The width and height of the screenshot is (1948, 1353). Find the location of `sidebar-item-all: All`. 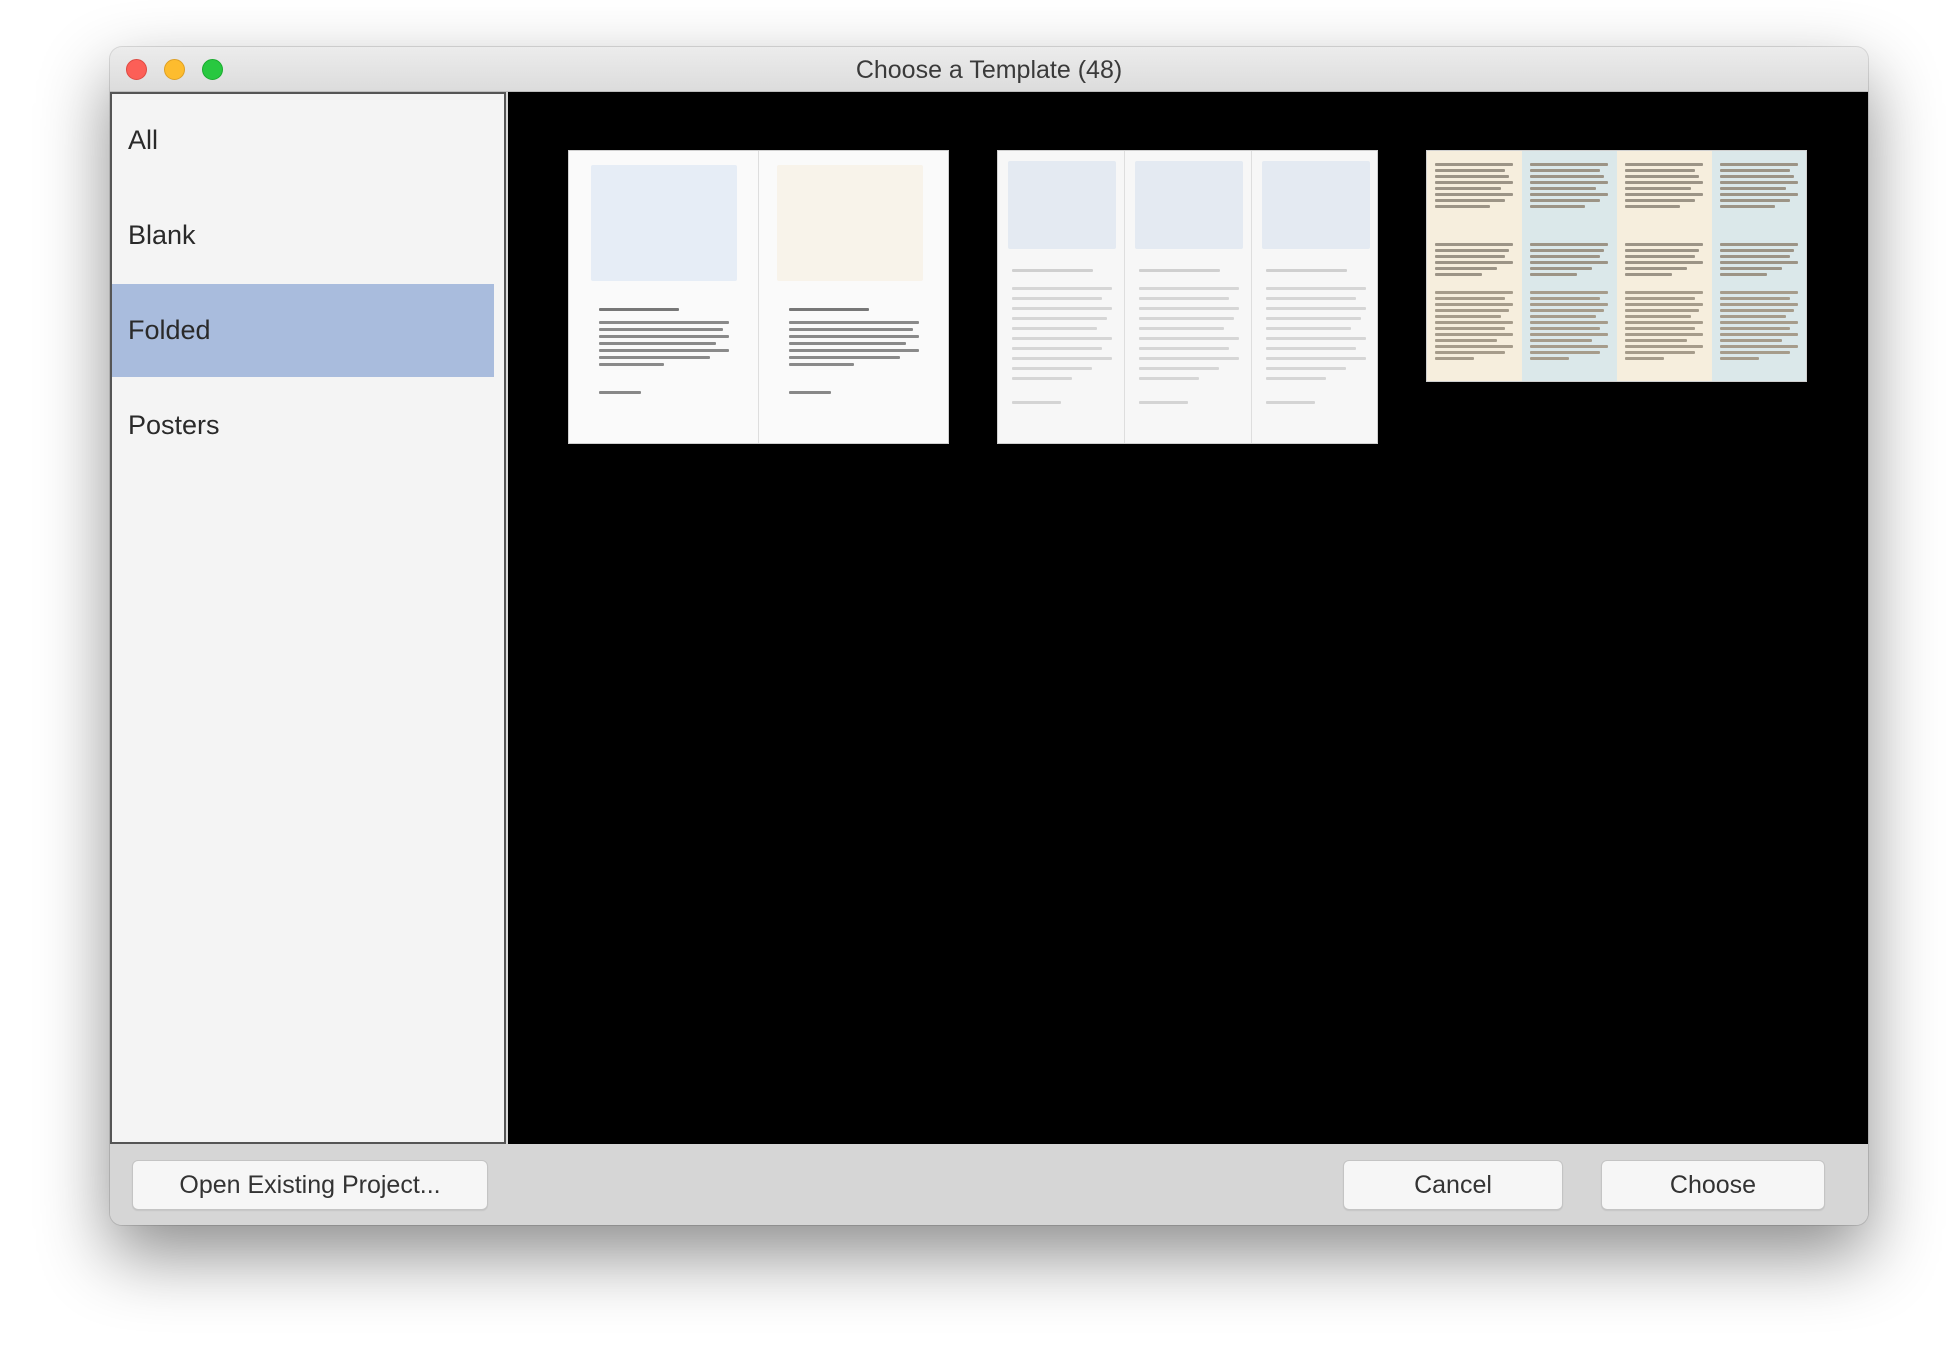

sidebar-item-all: All is located at coordinates (303, 140).